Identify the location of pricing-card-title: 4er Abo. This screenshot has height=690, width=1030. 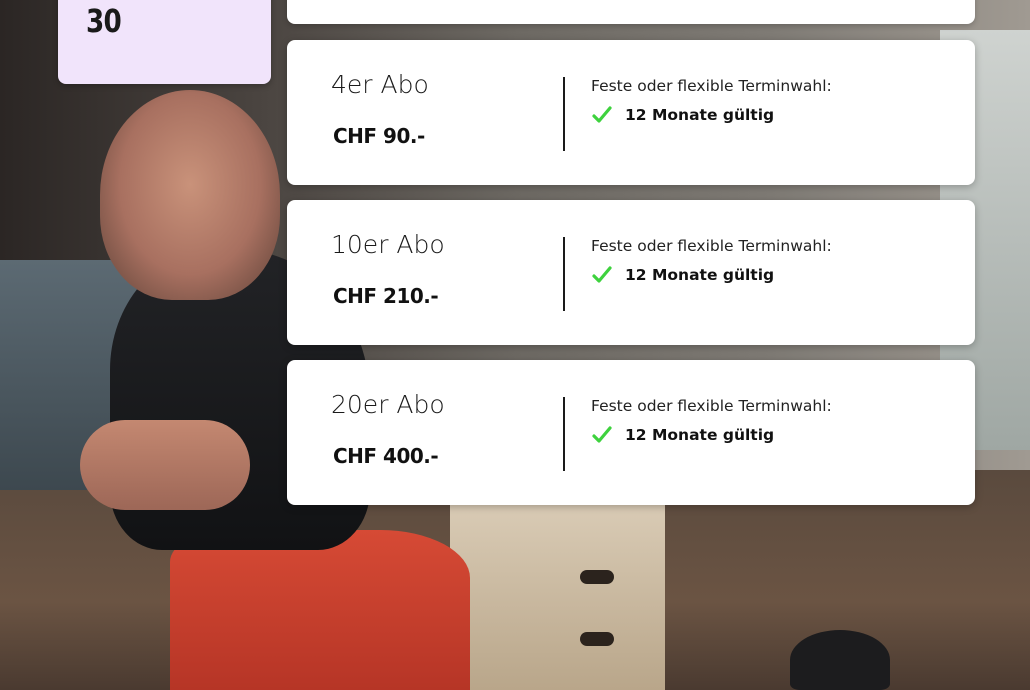
(380, 84).